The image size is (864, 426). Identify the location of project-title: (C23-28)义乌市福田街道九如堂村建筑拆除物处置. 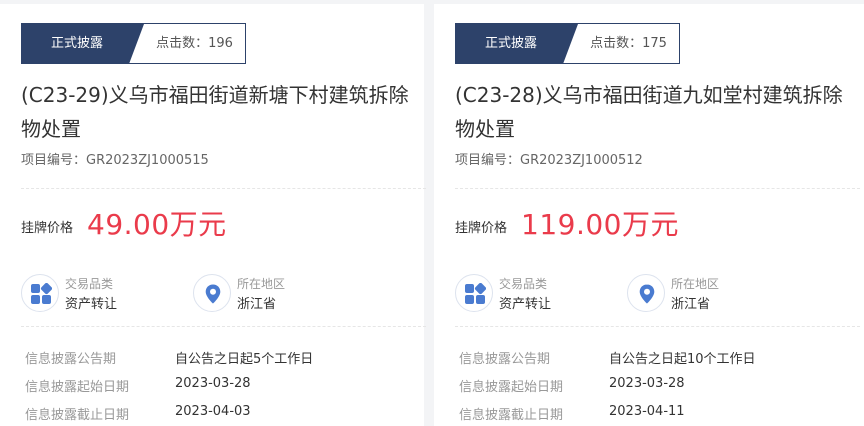
(657, 112).